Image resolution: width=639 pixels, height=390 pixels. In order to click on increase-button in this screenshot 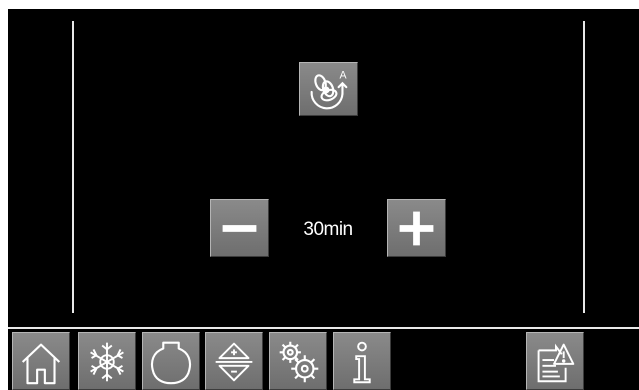, I will do `click(416, 228)`.